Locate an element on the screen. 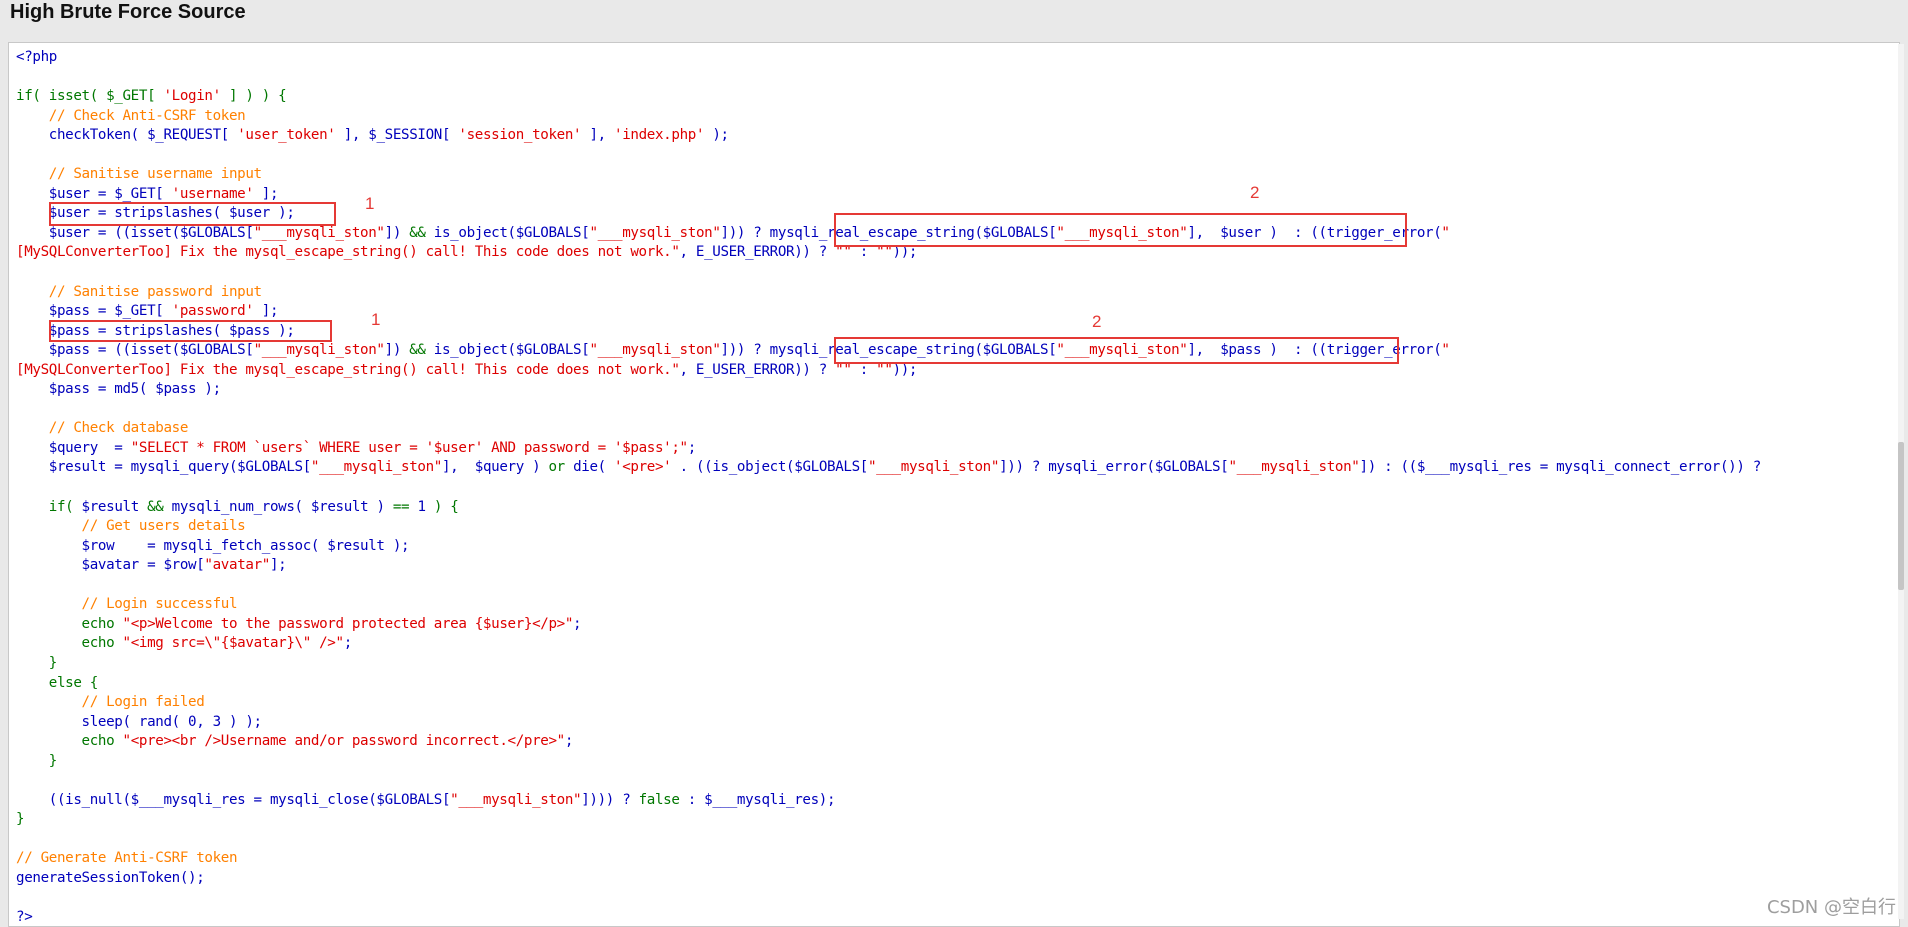 The height and width of the screenshot is (927, 1908). code-token: $result = mysqli_query($GLOBALS[ is located at coordinates (163, 467).